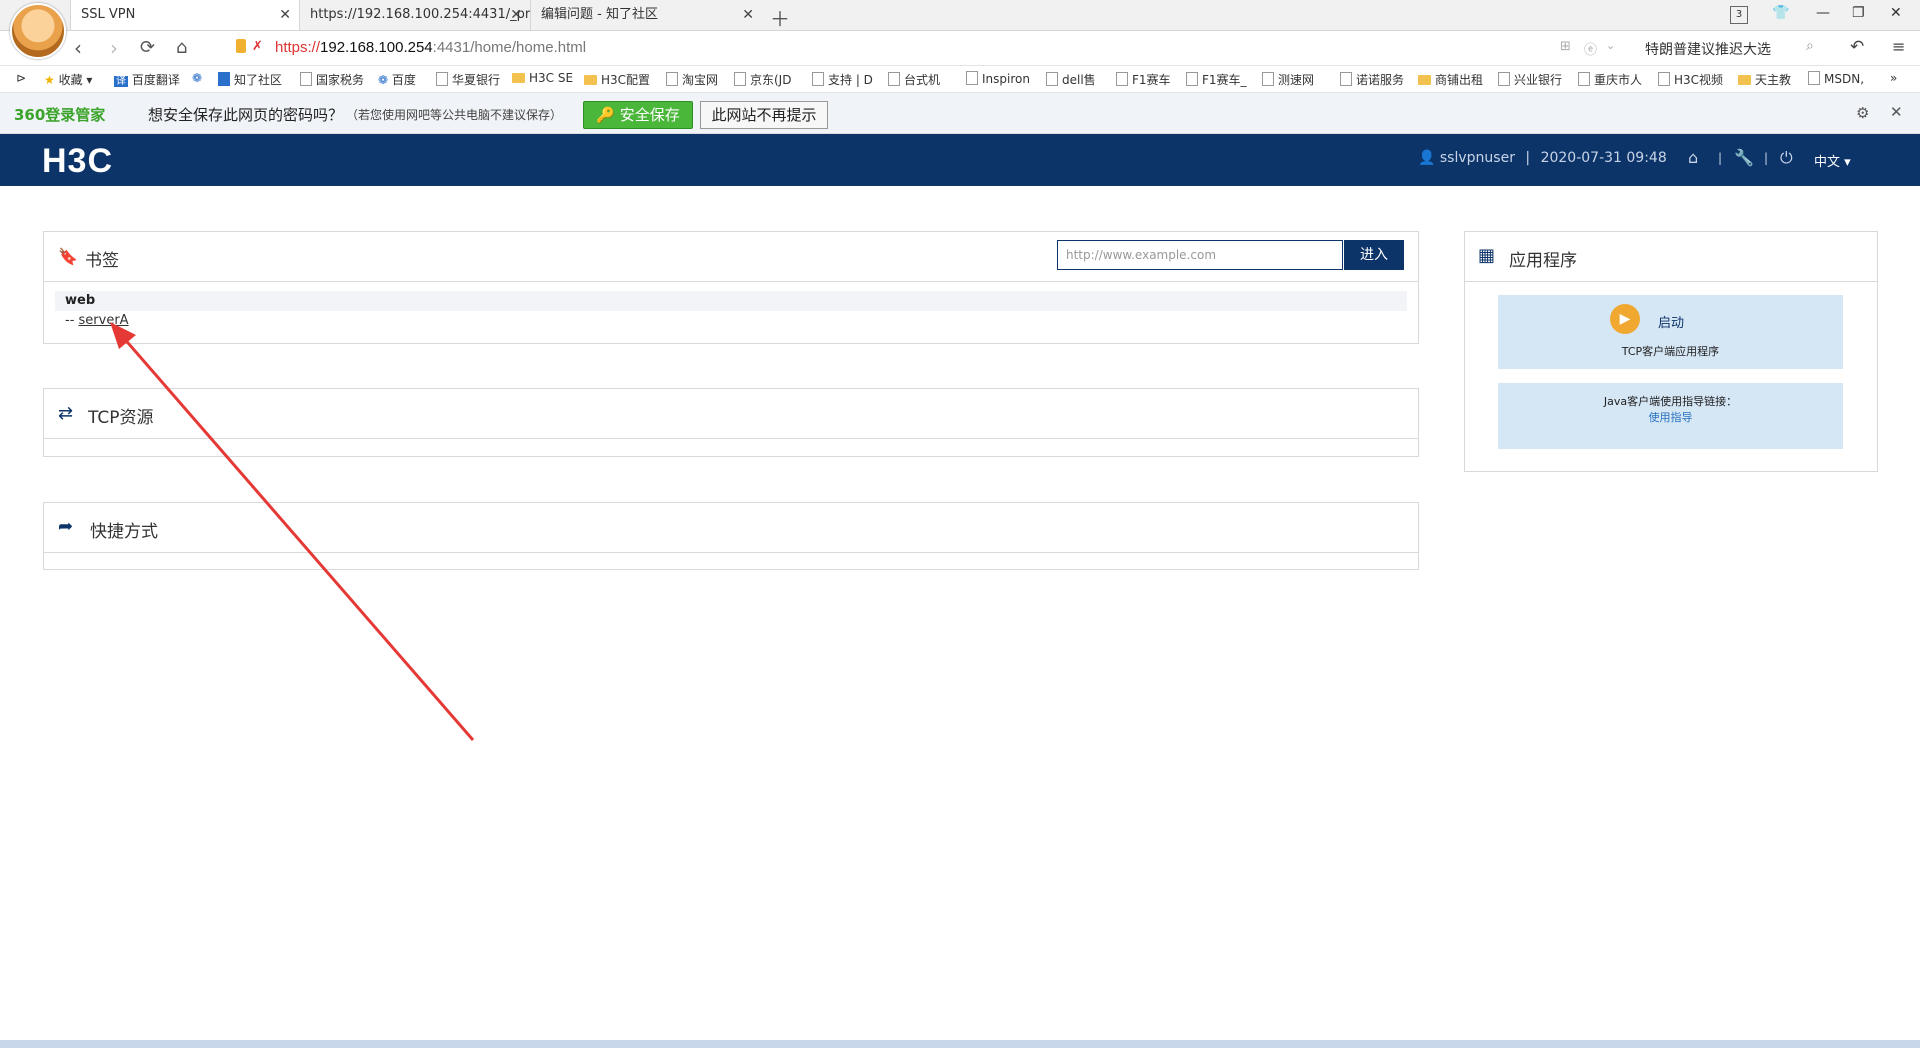  I want to click on arrow-head, so click(123, 335).